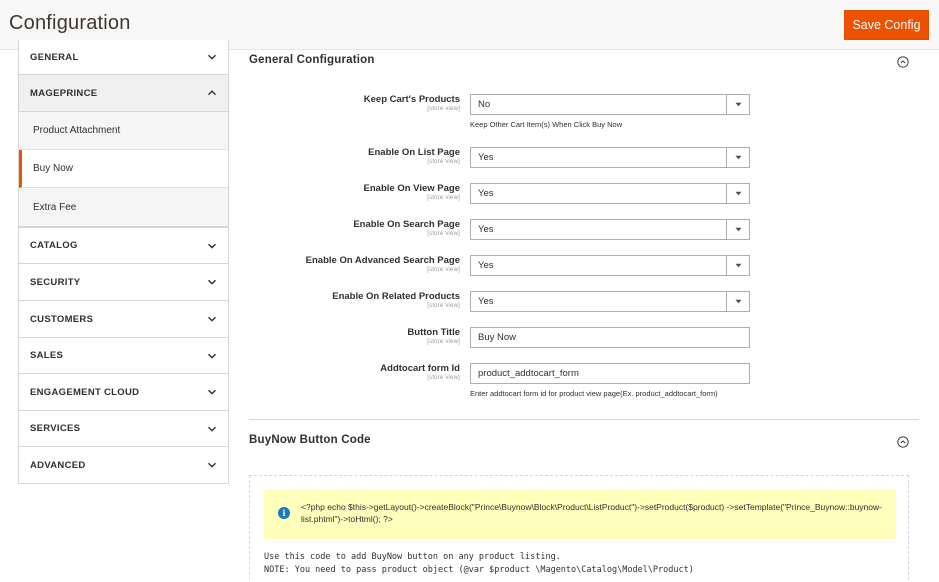 The width and height of the screenshot is (939, 582). What do you see at coordinates (610, 104) in the screenshot?
I see `keep-cart-s-products-select: No` at bounding box center [610, 104].